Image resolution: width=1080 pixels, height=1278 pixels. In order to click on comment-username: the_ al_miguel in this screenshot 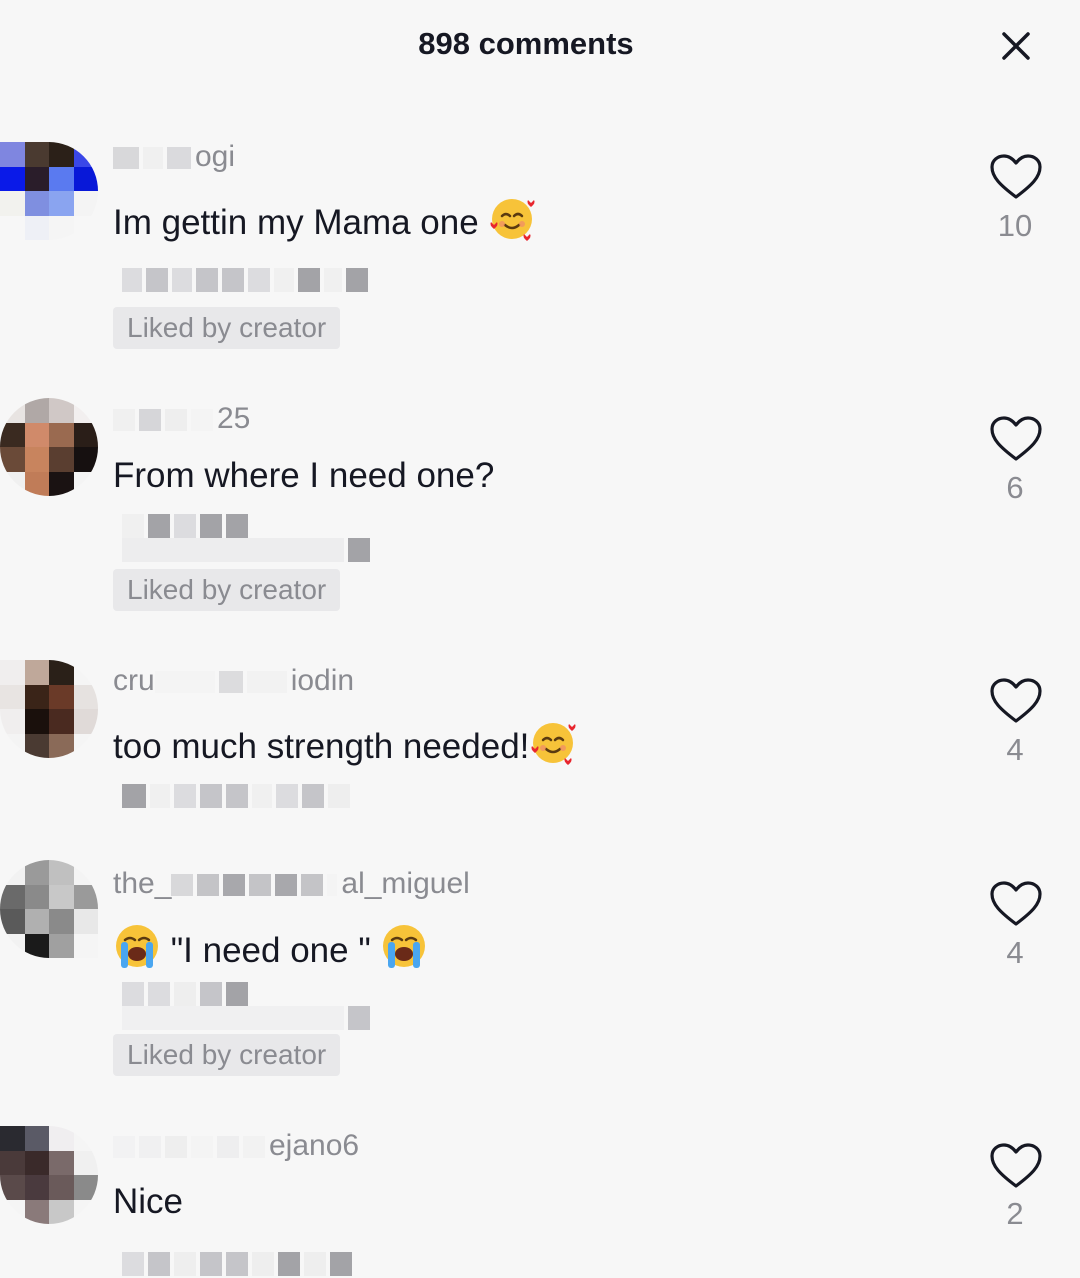, I will do `click(291, 884)`.